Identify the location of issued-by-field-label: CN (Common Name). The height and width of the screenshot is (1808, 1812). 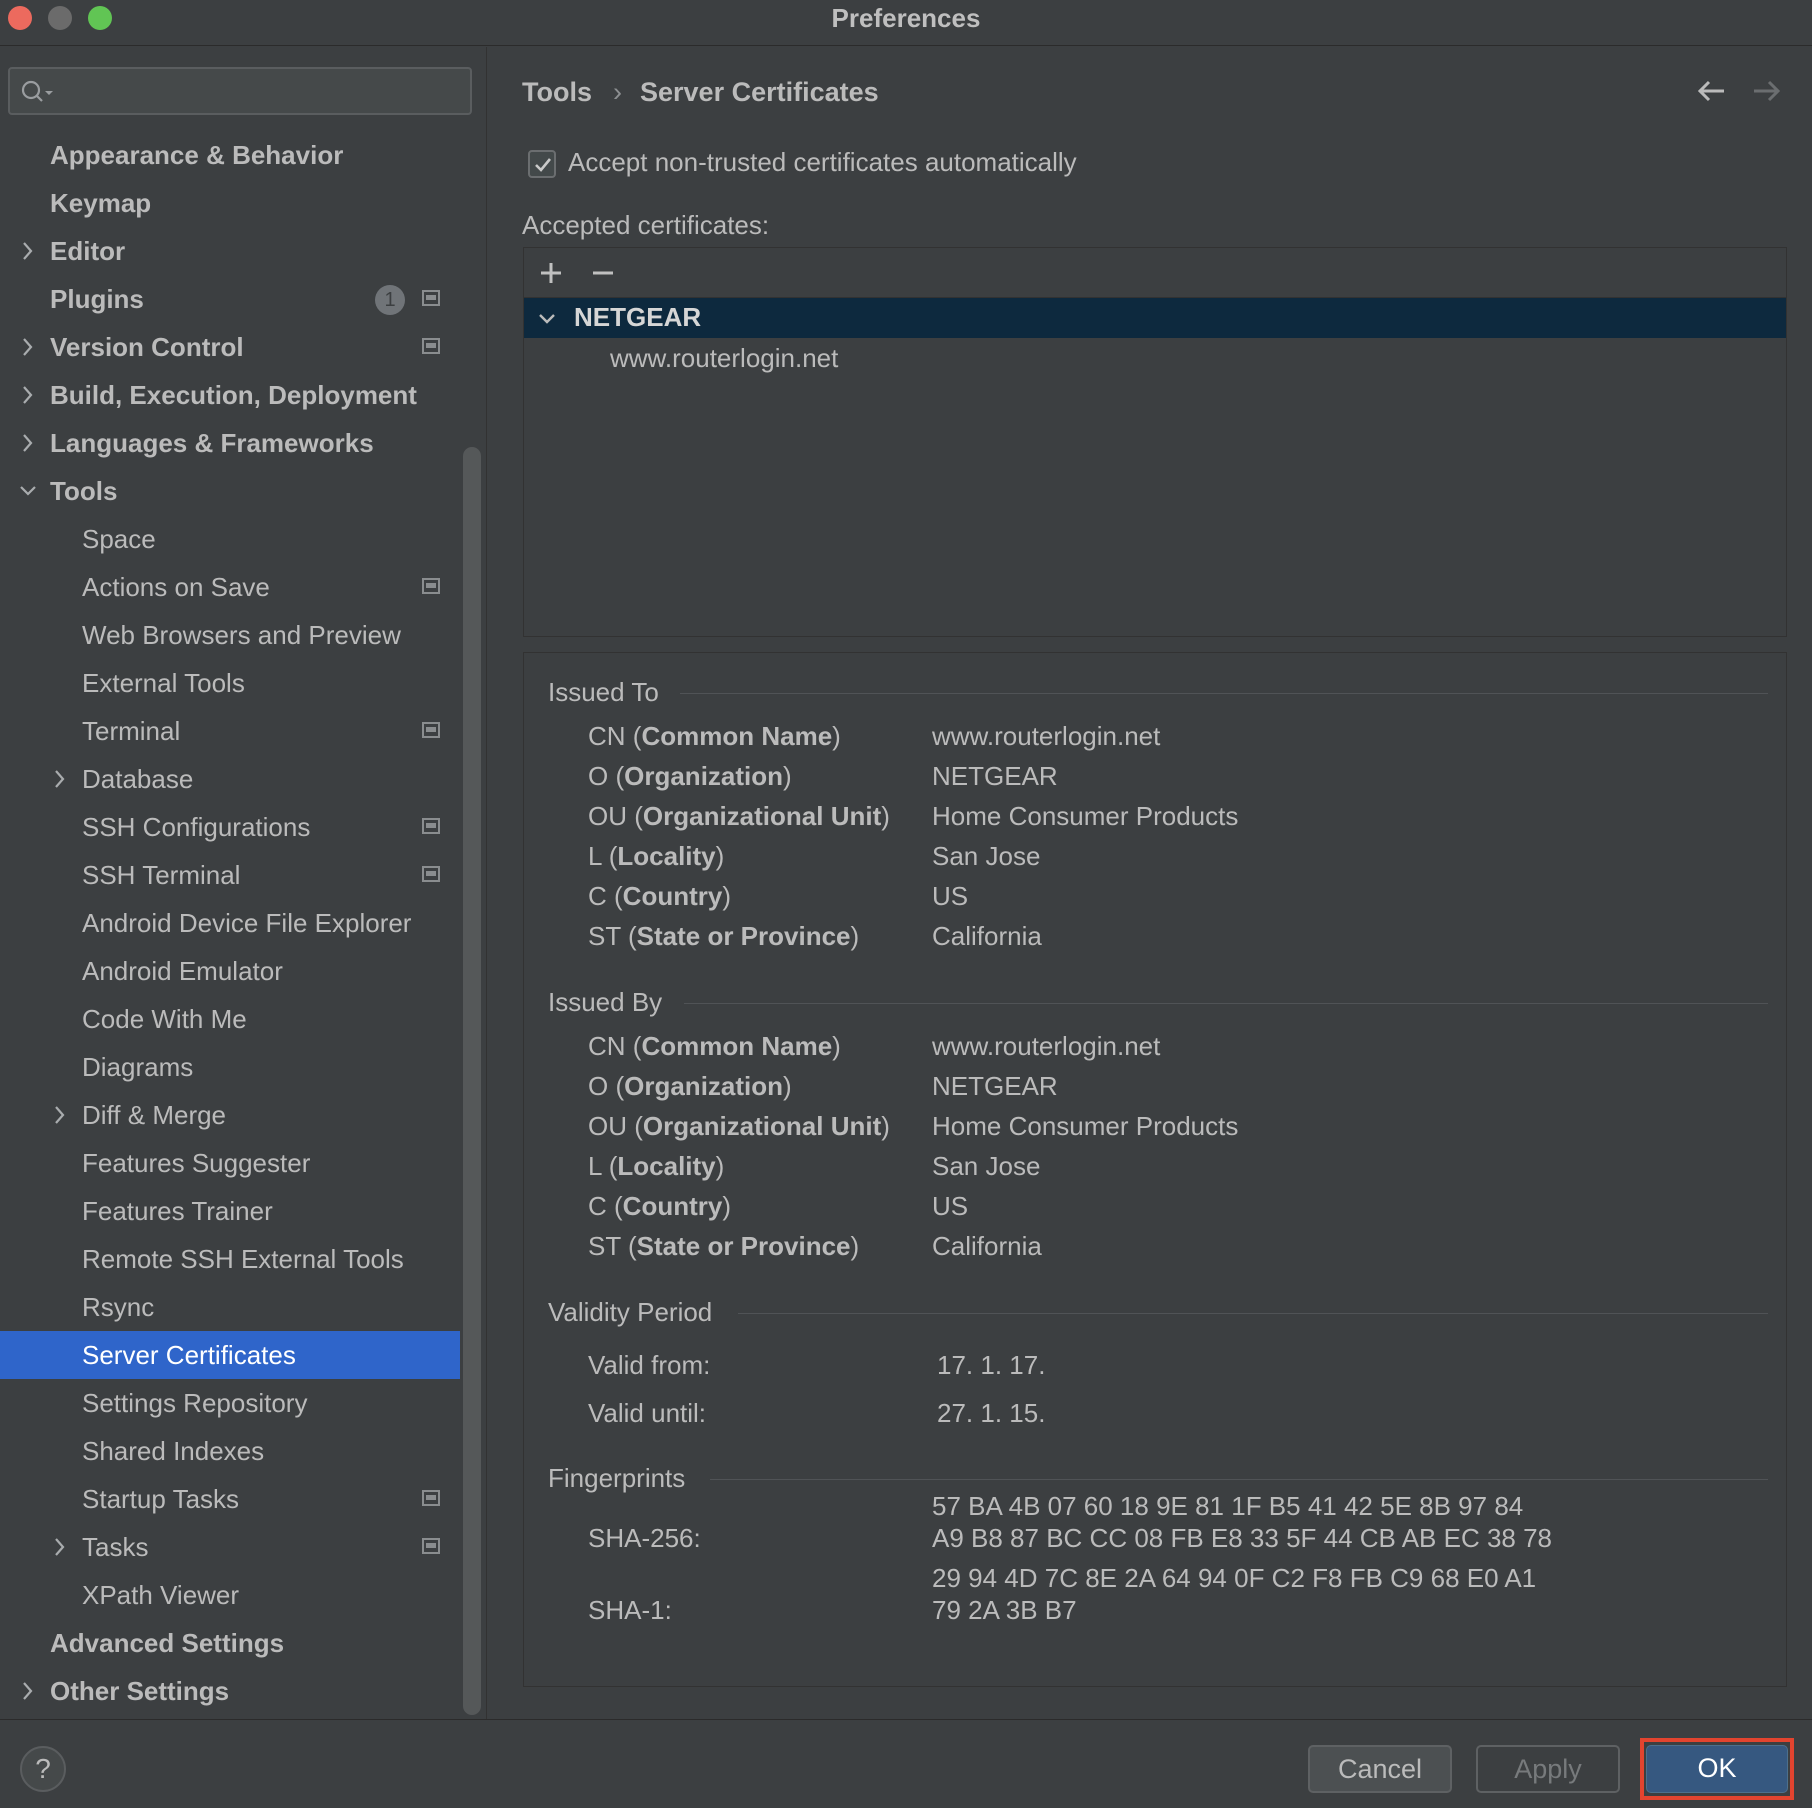
(714, 1046).